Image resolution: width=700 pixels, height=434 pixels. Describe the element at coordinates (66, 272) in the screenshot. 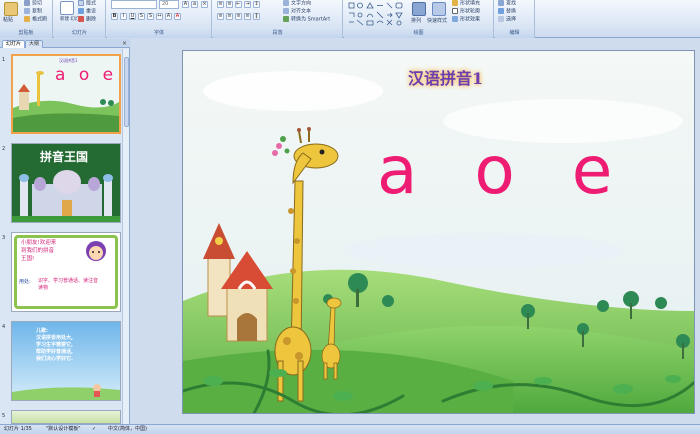

I see `slide-thumbnail-3: 小朋友!欢迎来 到我们的拼音 王国! 用处: 识字、学习普通话、读注音读物` at that location.